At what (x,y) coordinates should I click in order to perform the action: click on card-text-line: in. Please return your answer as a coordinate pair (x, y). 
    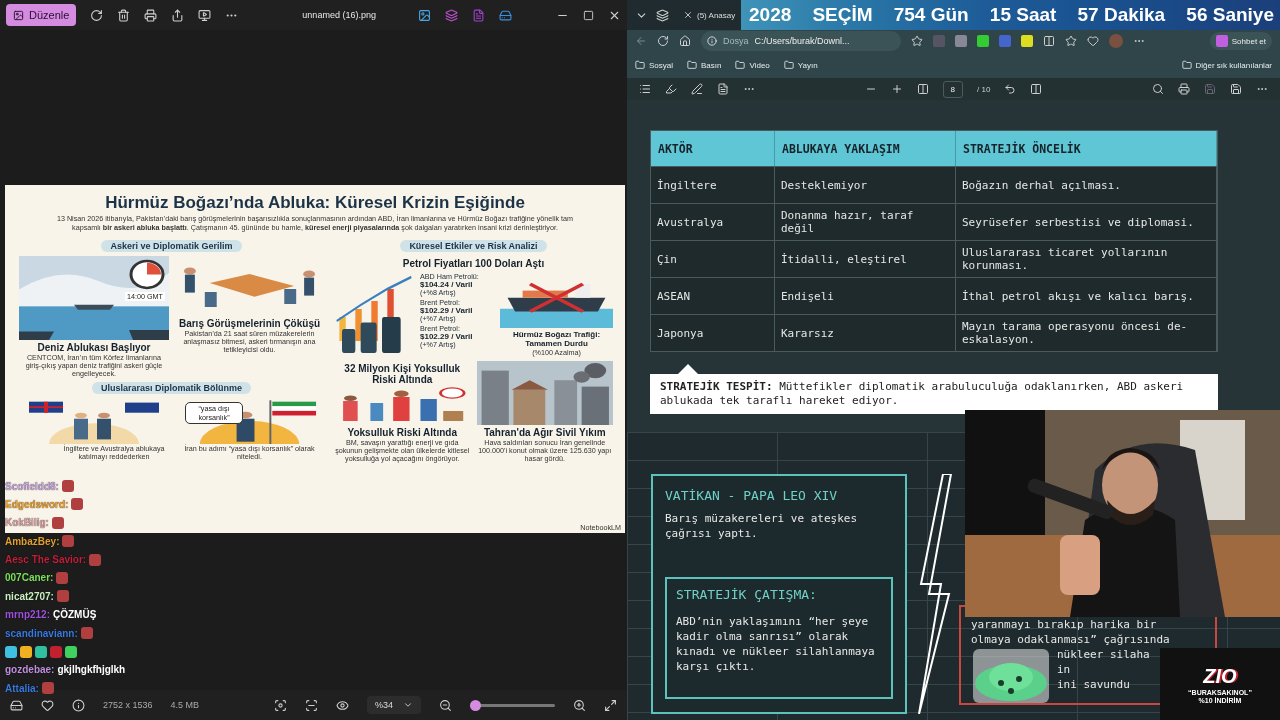
    Looking at the image, I should click on (1064, 669).